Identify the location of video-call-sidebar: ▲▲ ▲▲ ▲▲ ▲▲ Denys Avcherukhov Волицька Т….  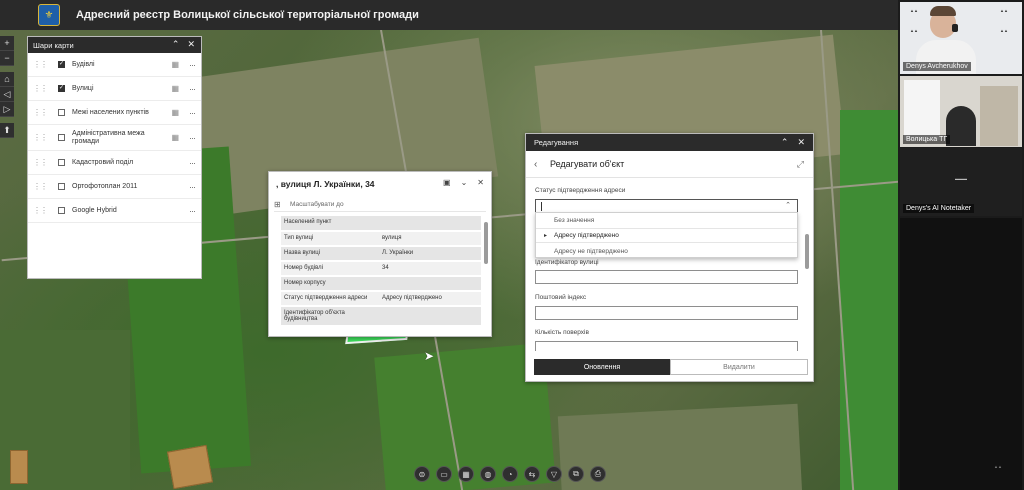
(961, 245).